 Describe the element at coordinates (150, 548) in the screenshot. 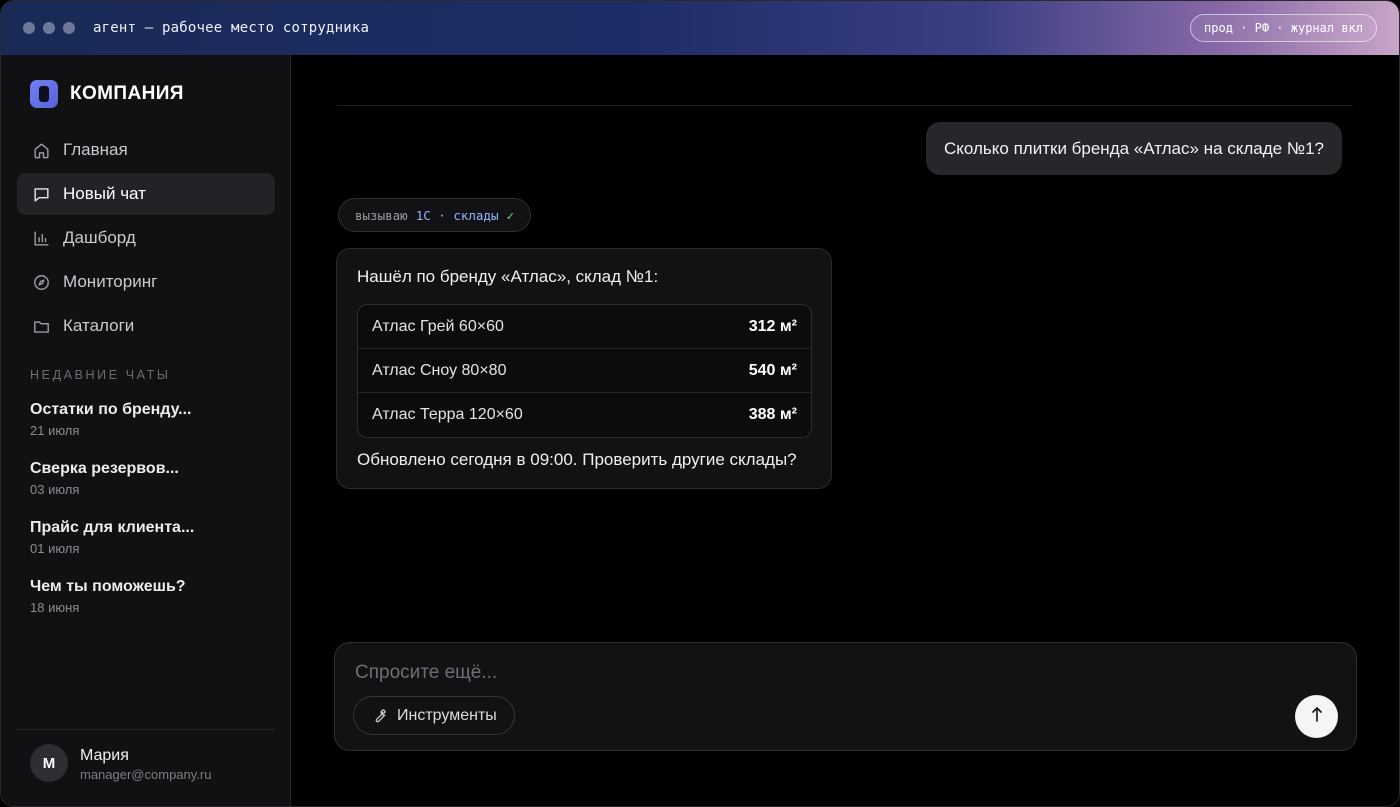

I see `recent-chat-item: Прайс для клиента... 01 июля` at that location.